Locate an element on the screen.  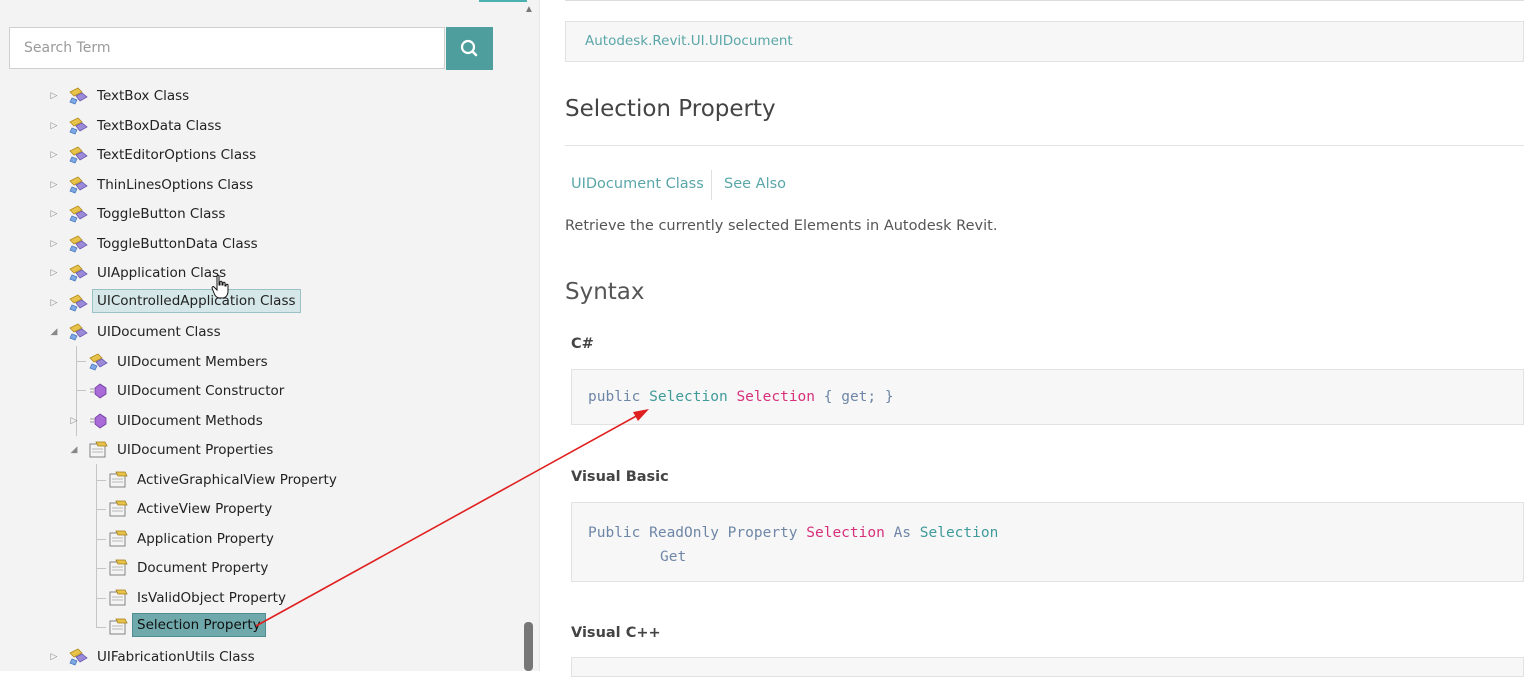
csharp-heading: C# is located at coordinates (582, 344).